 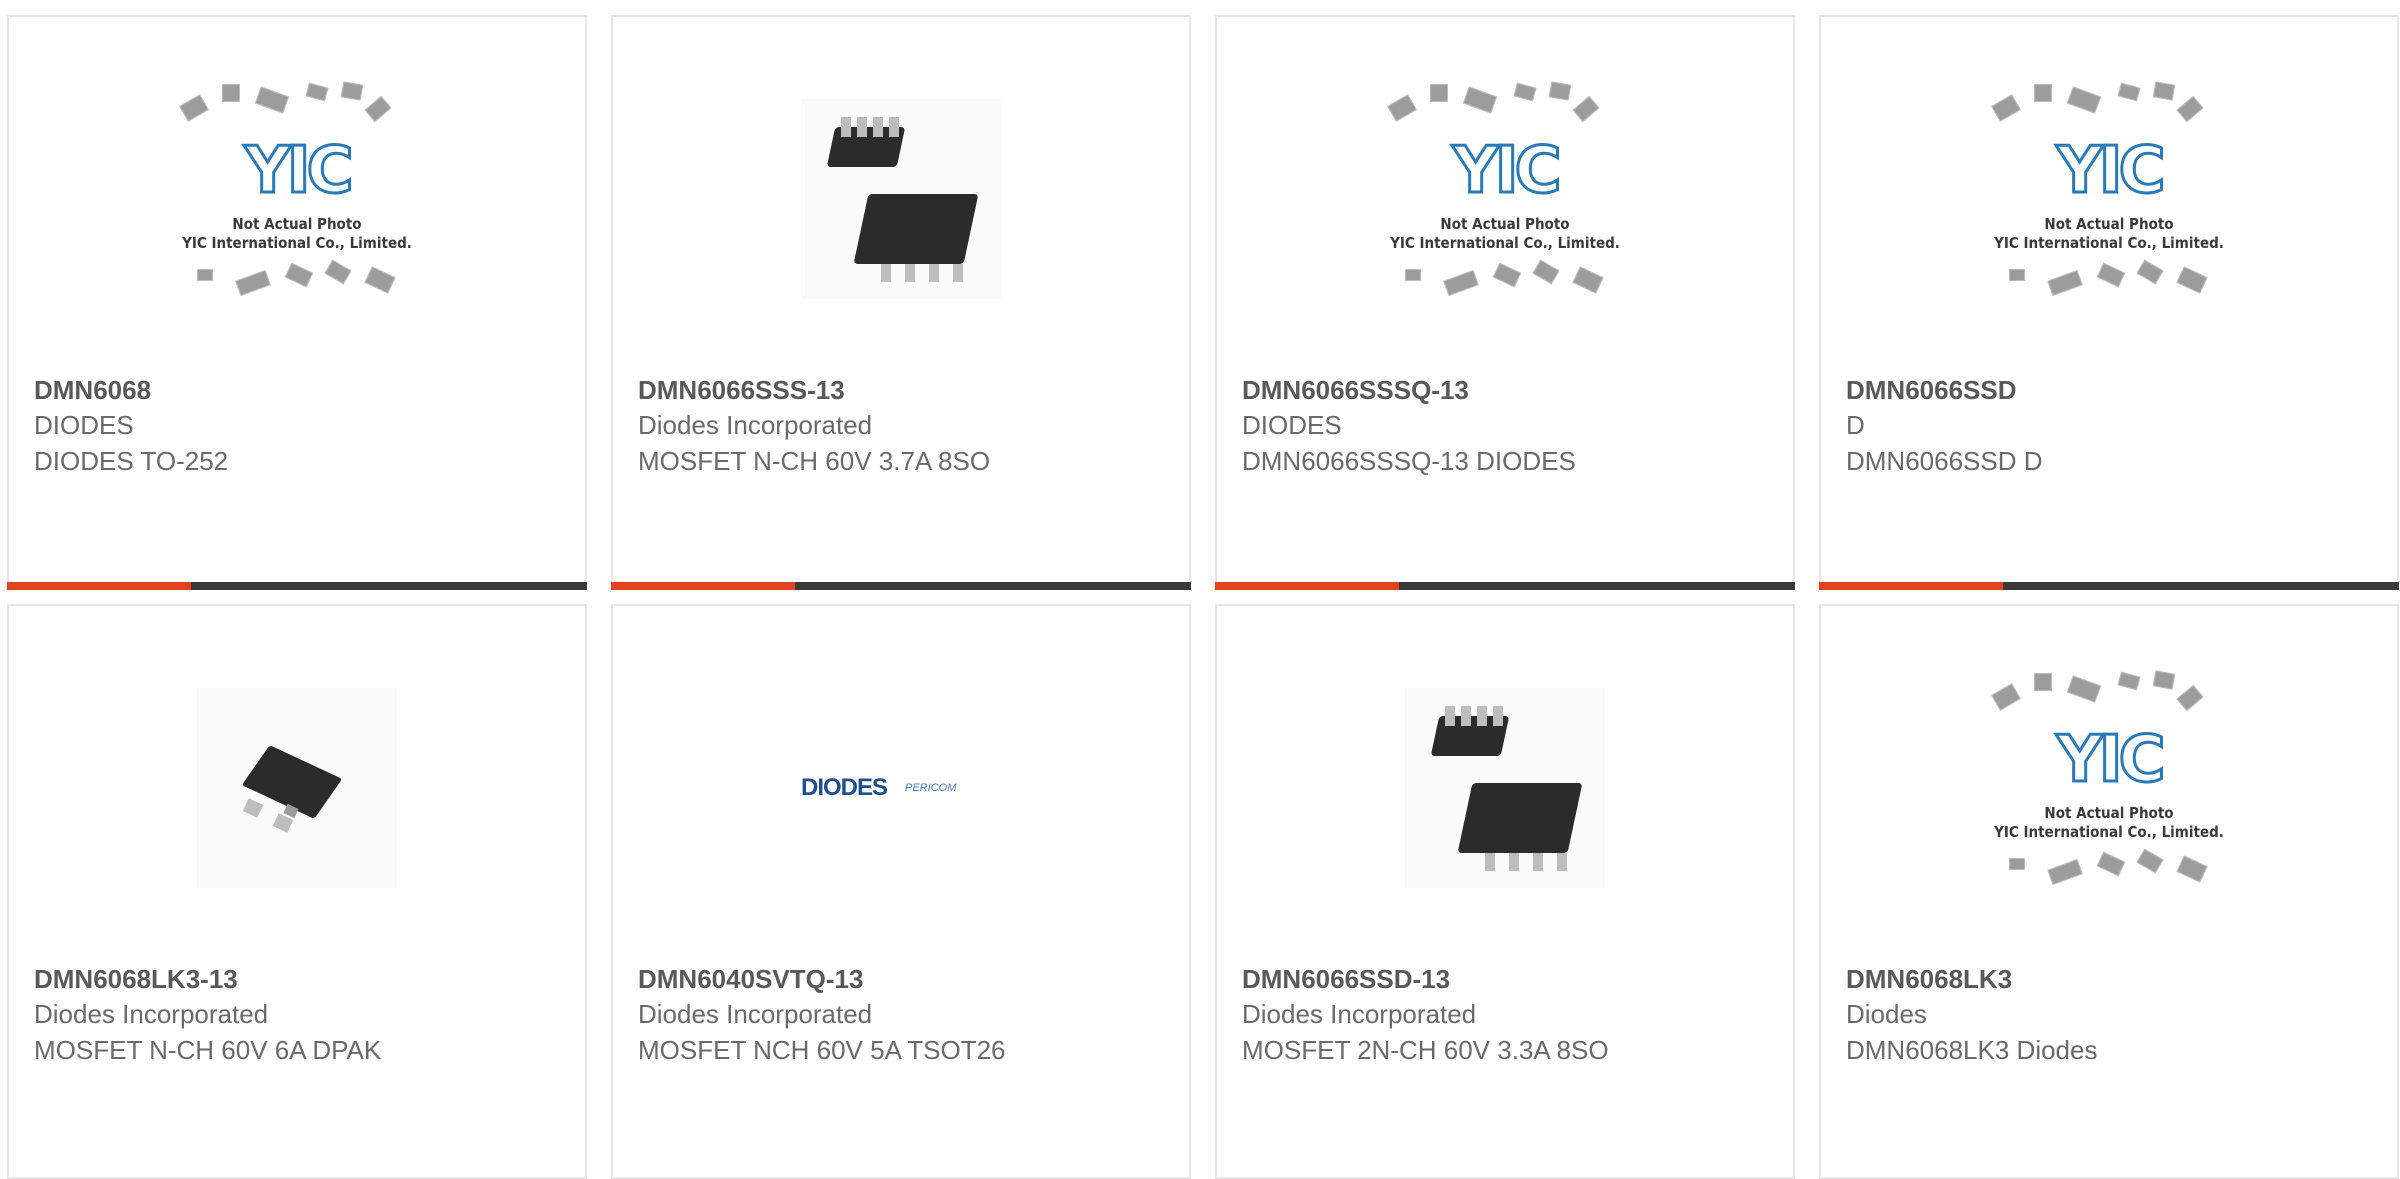 What do you see at coordinates (131, 461) in the screenshot?
I see `description: DIODES TO-252` at bounding box center [131, 461].